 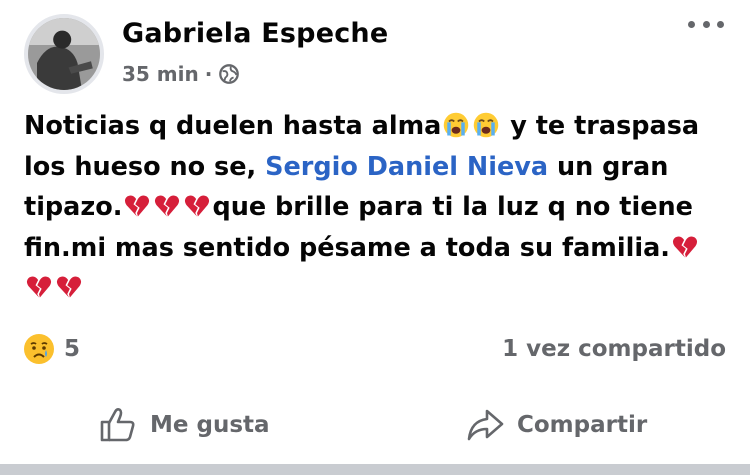 What do you see at coordinates (117, 425) in the screenshot?
I see `thumbs-up-icon` at bounding box center [117, 425].